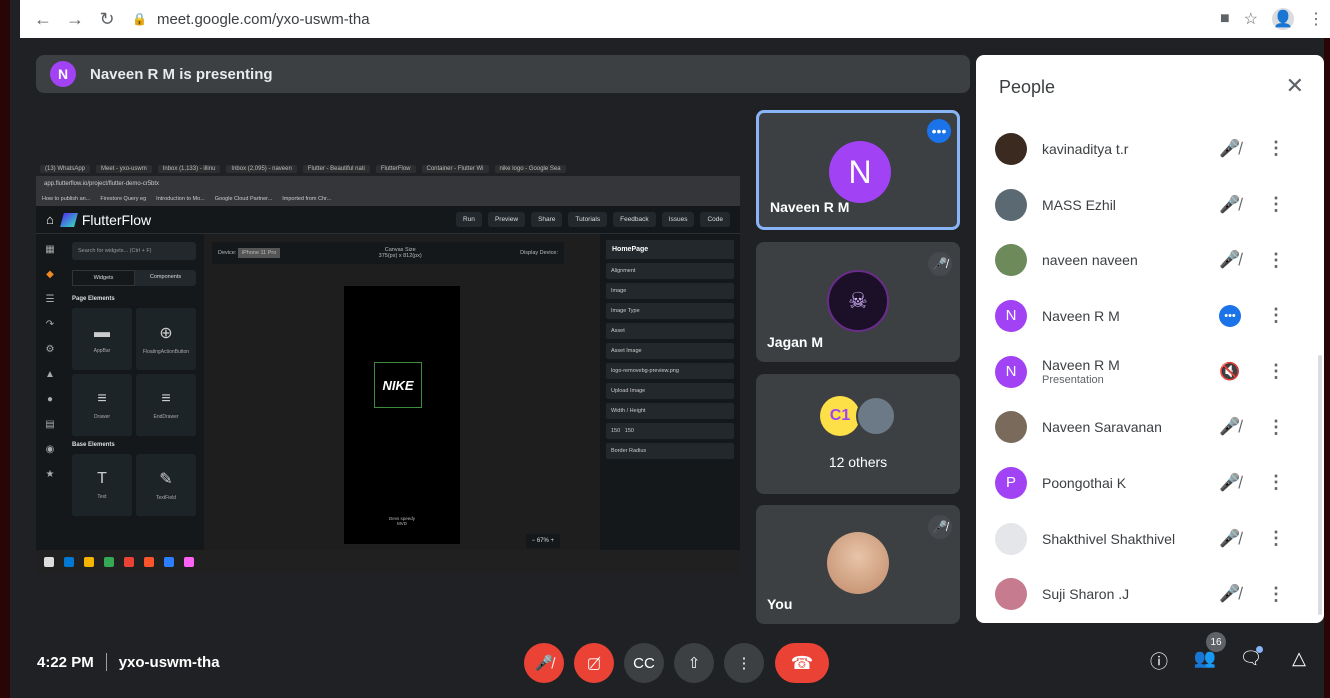  What do you see at coordinates (469, 219) in the screenshot?
I see `ff-button: Run` at bounding box center [469, 219].